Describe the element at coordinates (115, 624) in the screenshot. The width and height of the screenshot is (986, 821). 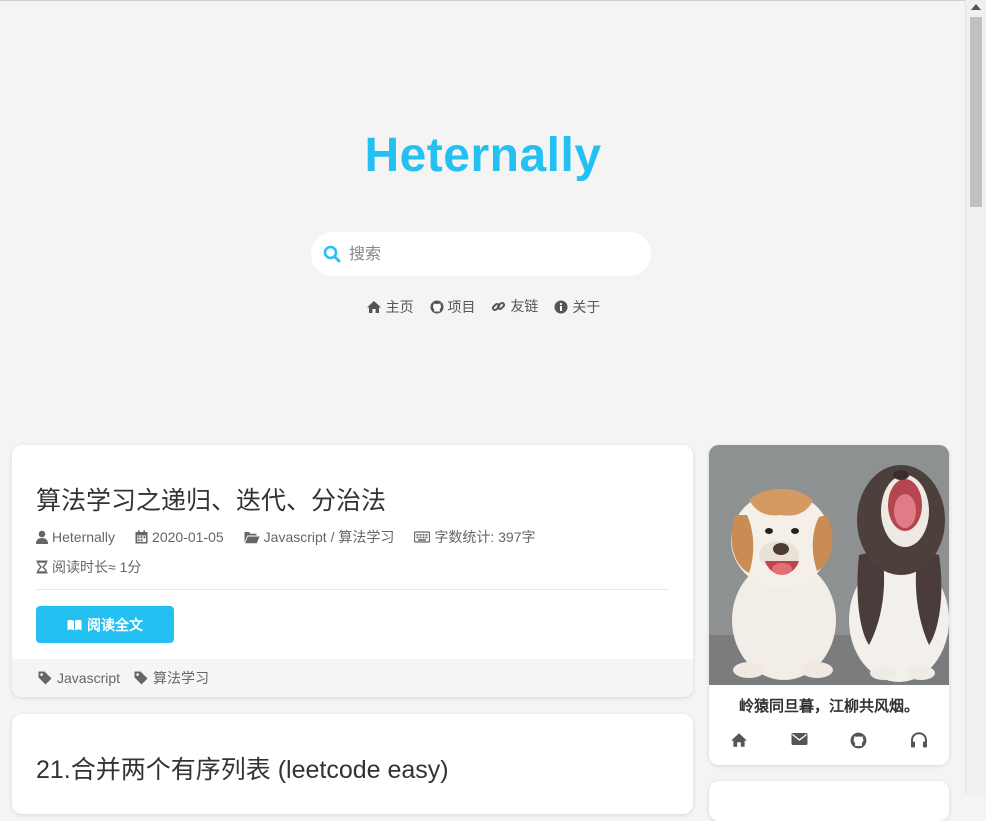
I see `read-more-label: 阅读全文` at that location.